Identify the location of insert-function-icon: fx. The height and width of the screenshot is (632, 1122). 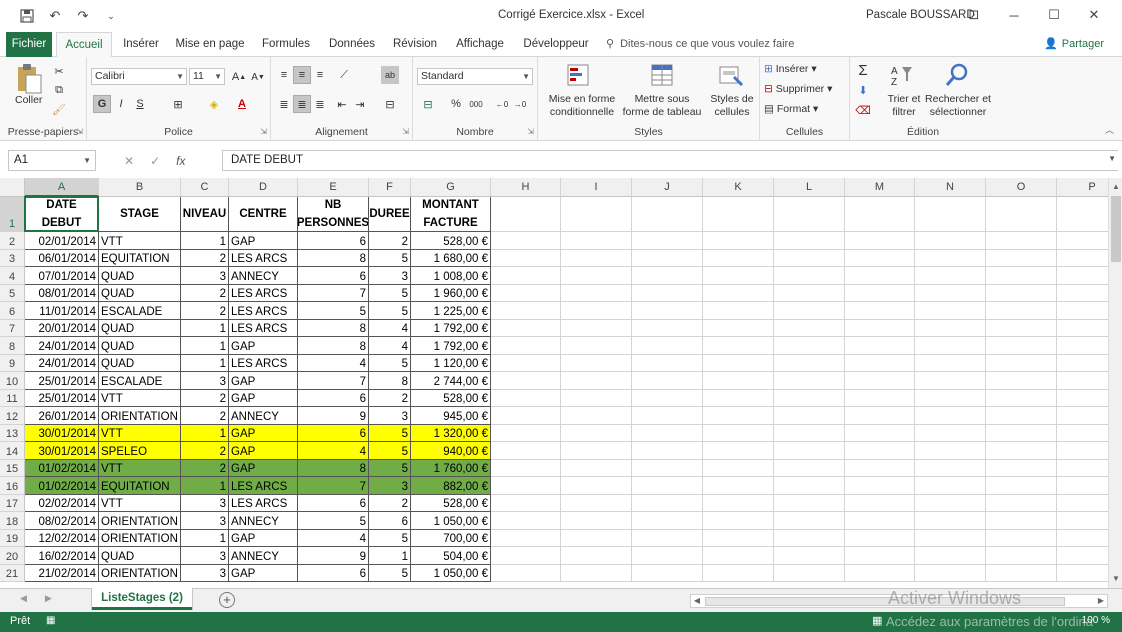
(180, 161).